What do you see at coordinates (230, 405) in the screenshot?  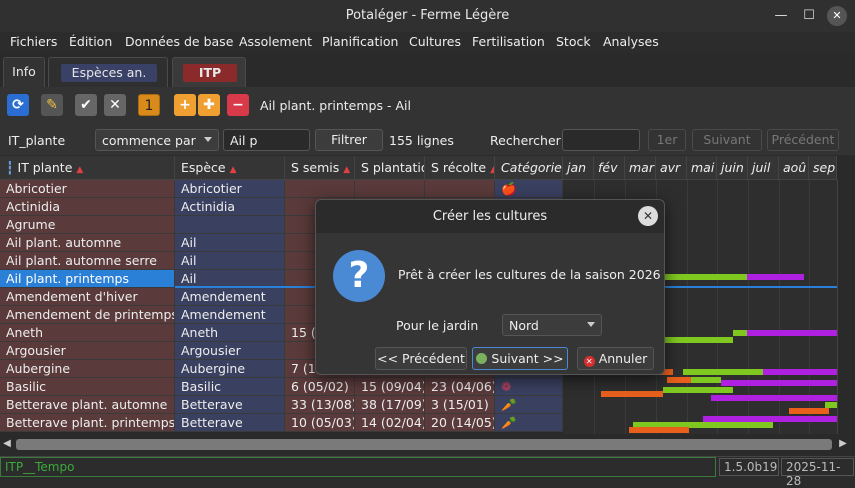 I see `cell-espece: Betterave` at bounding box center [230, 405].